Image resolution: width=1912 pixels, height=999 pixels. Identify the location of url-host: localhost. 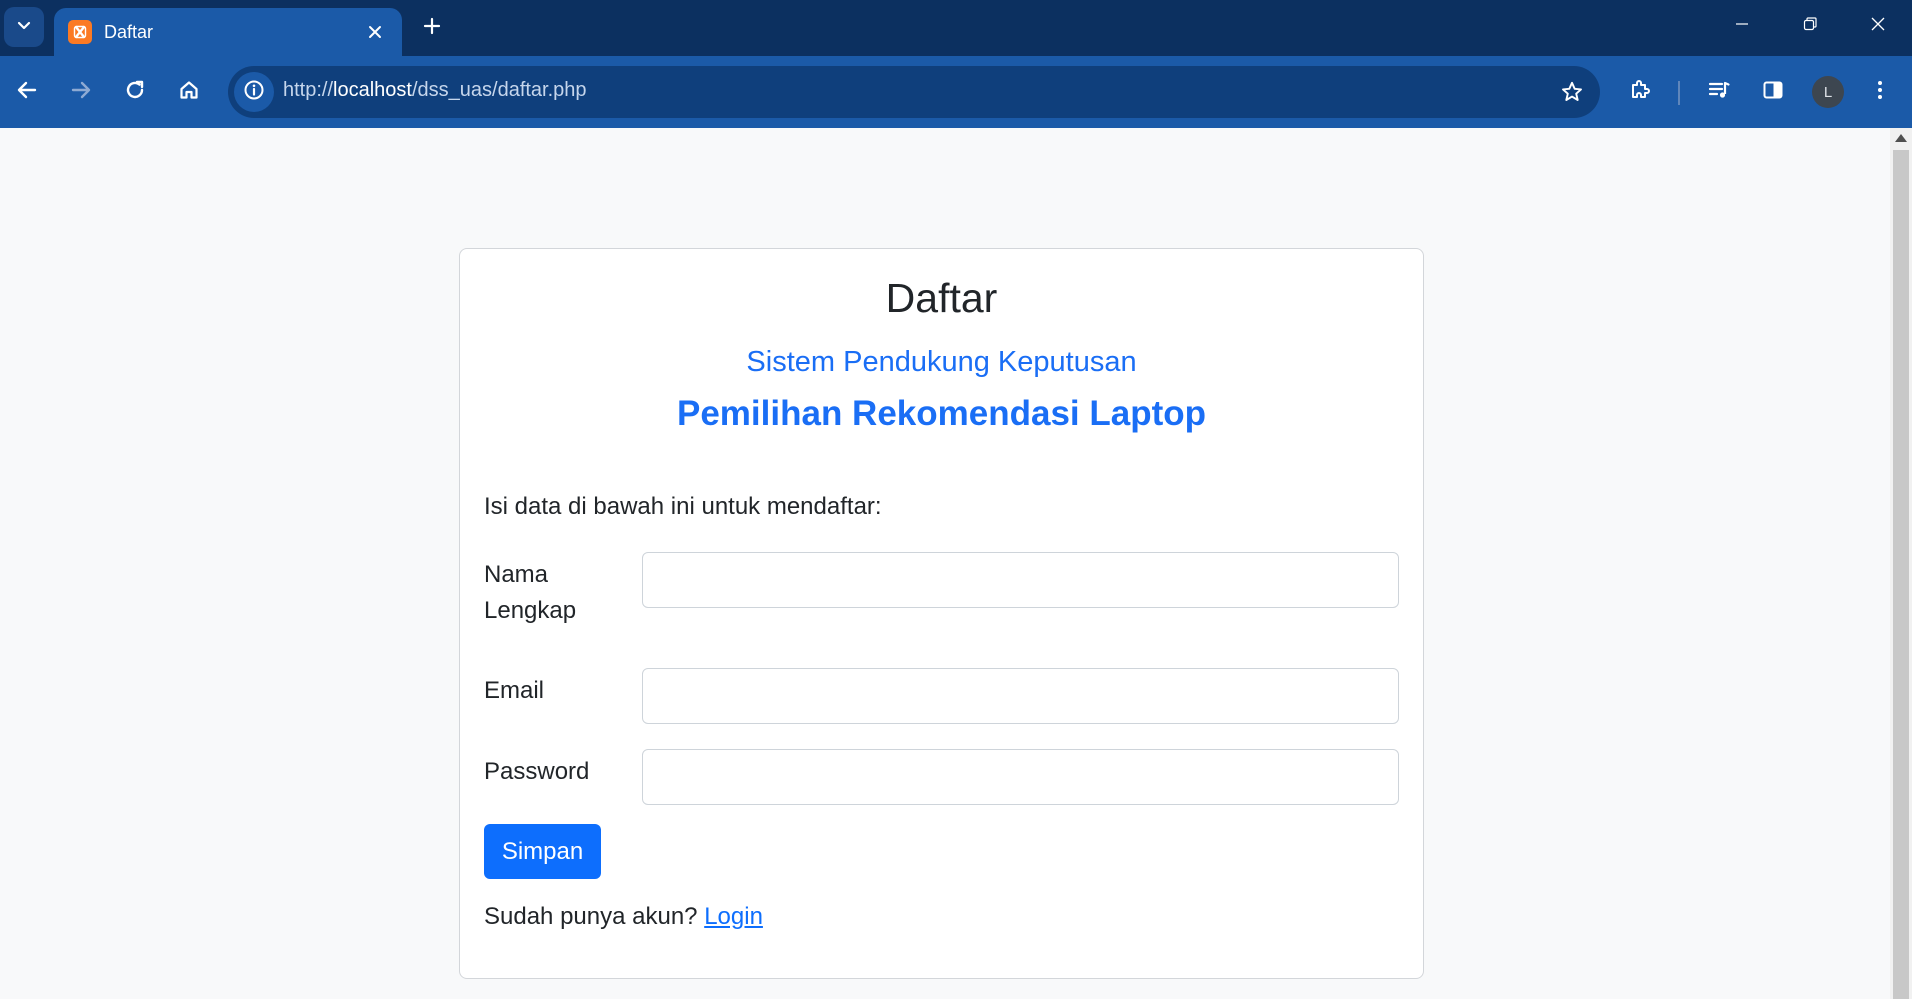
(372, 90).